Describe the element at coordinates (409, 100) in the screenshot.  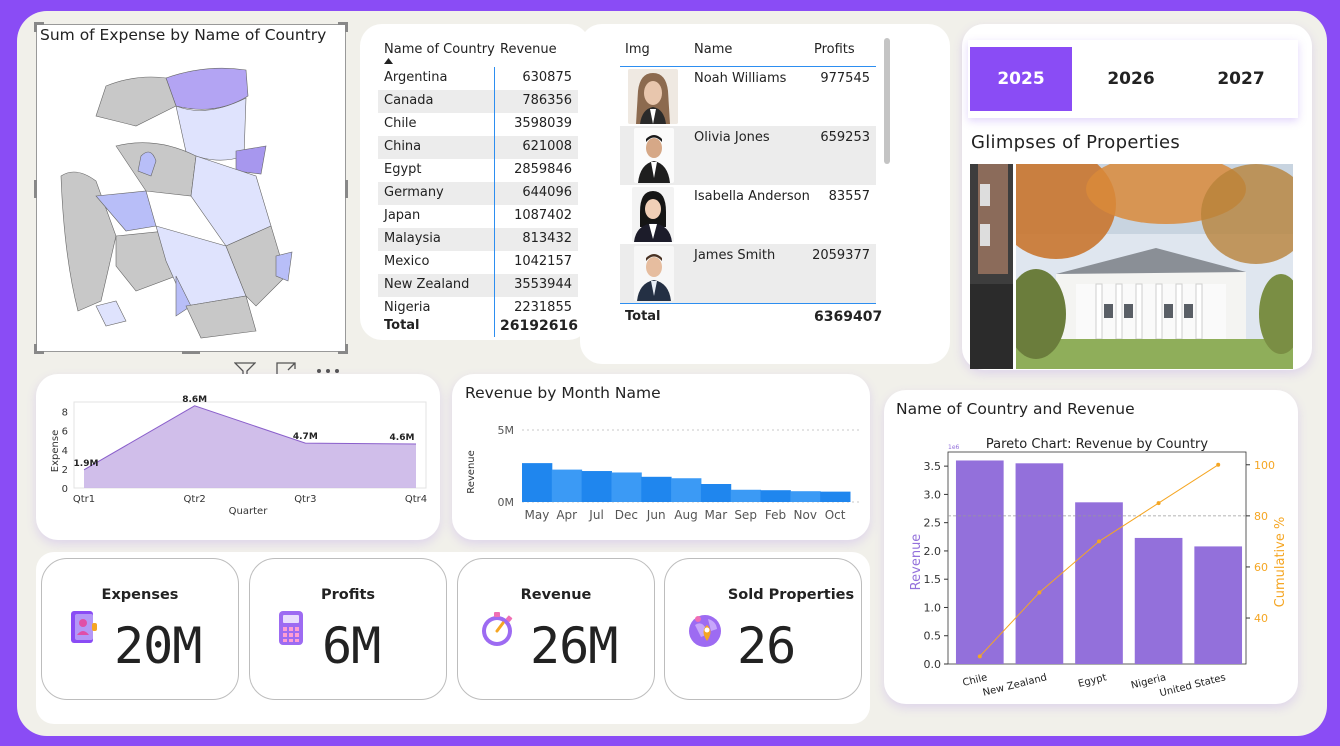
I see `country-cell: Canada` at that location.